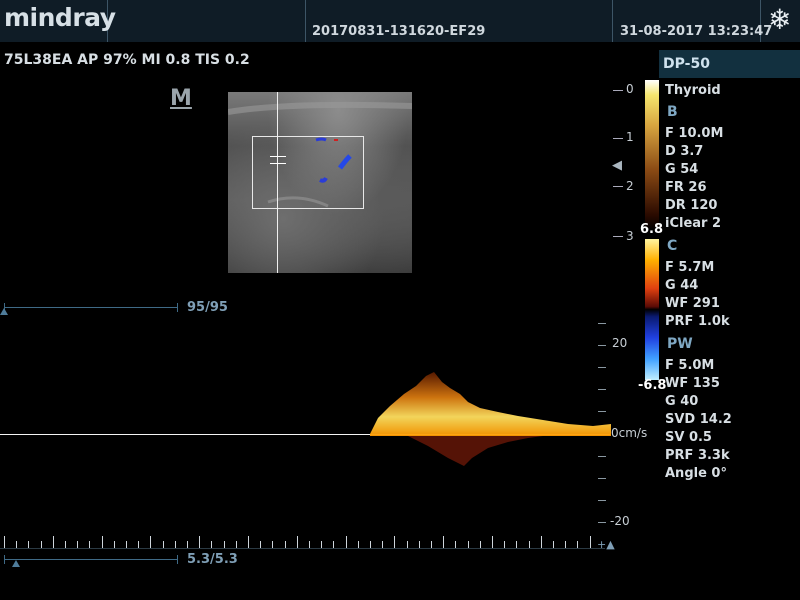  What do you see at coordinates (693, 90) in the screenshot?
I see `exam-type: Thyroid` at bounding box center [693, 90].